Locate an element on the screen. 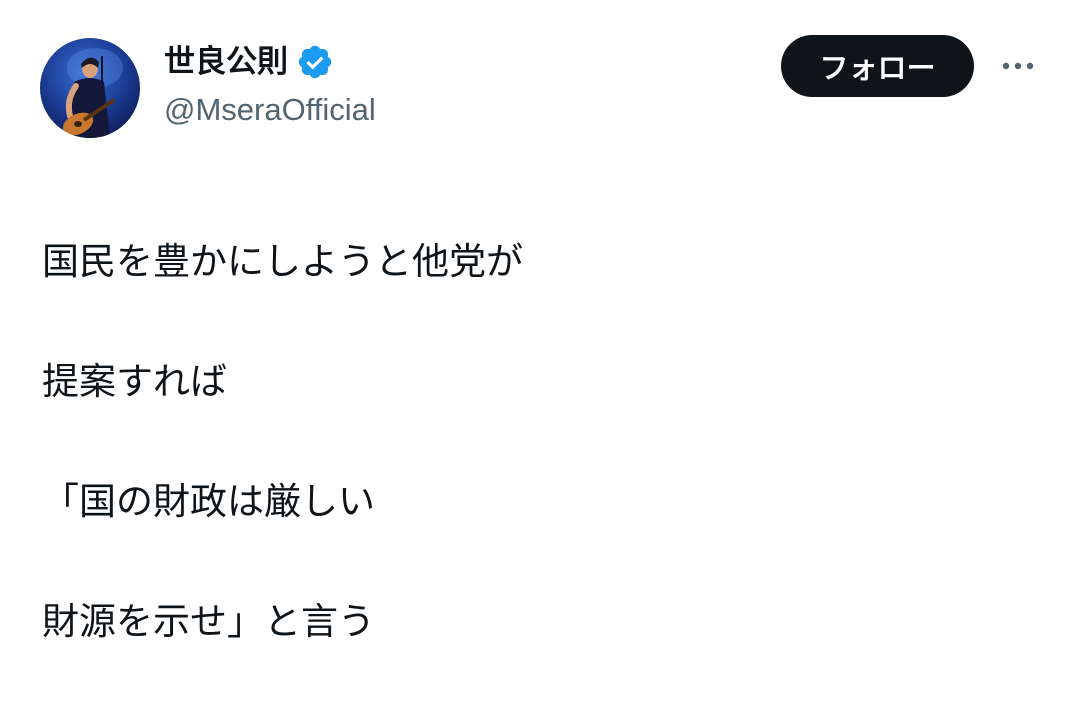 This screenshot has width=1080, height=712. avatar is located at coordinates (90, 88).